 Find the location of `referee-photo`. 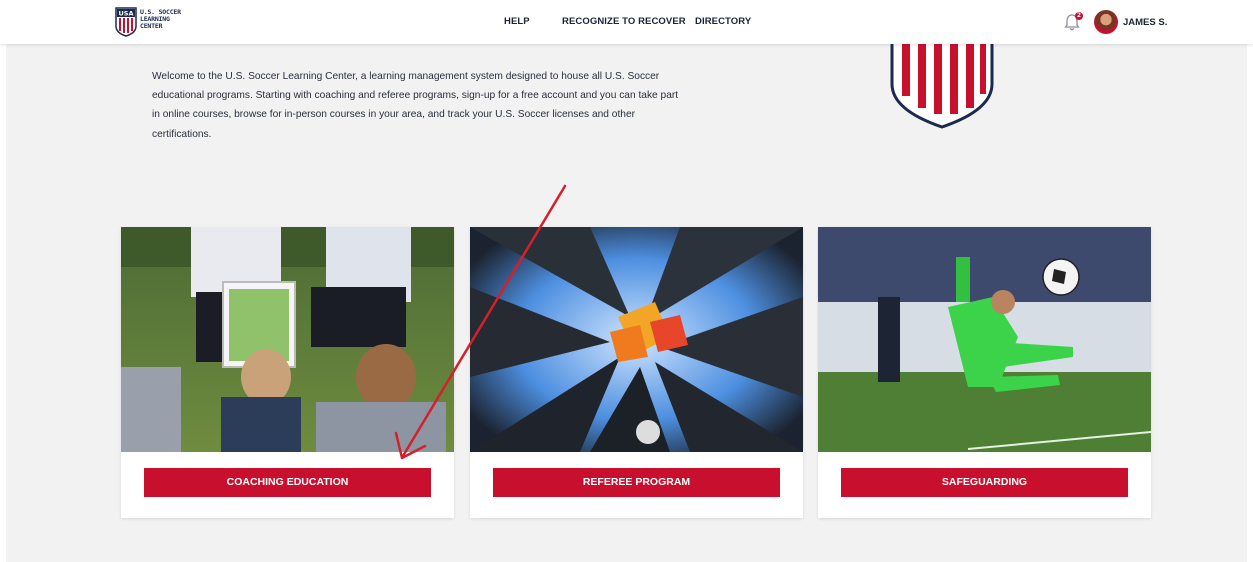

referee-photo is located at coordinates (636, 339).